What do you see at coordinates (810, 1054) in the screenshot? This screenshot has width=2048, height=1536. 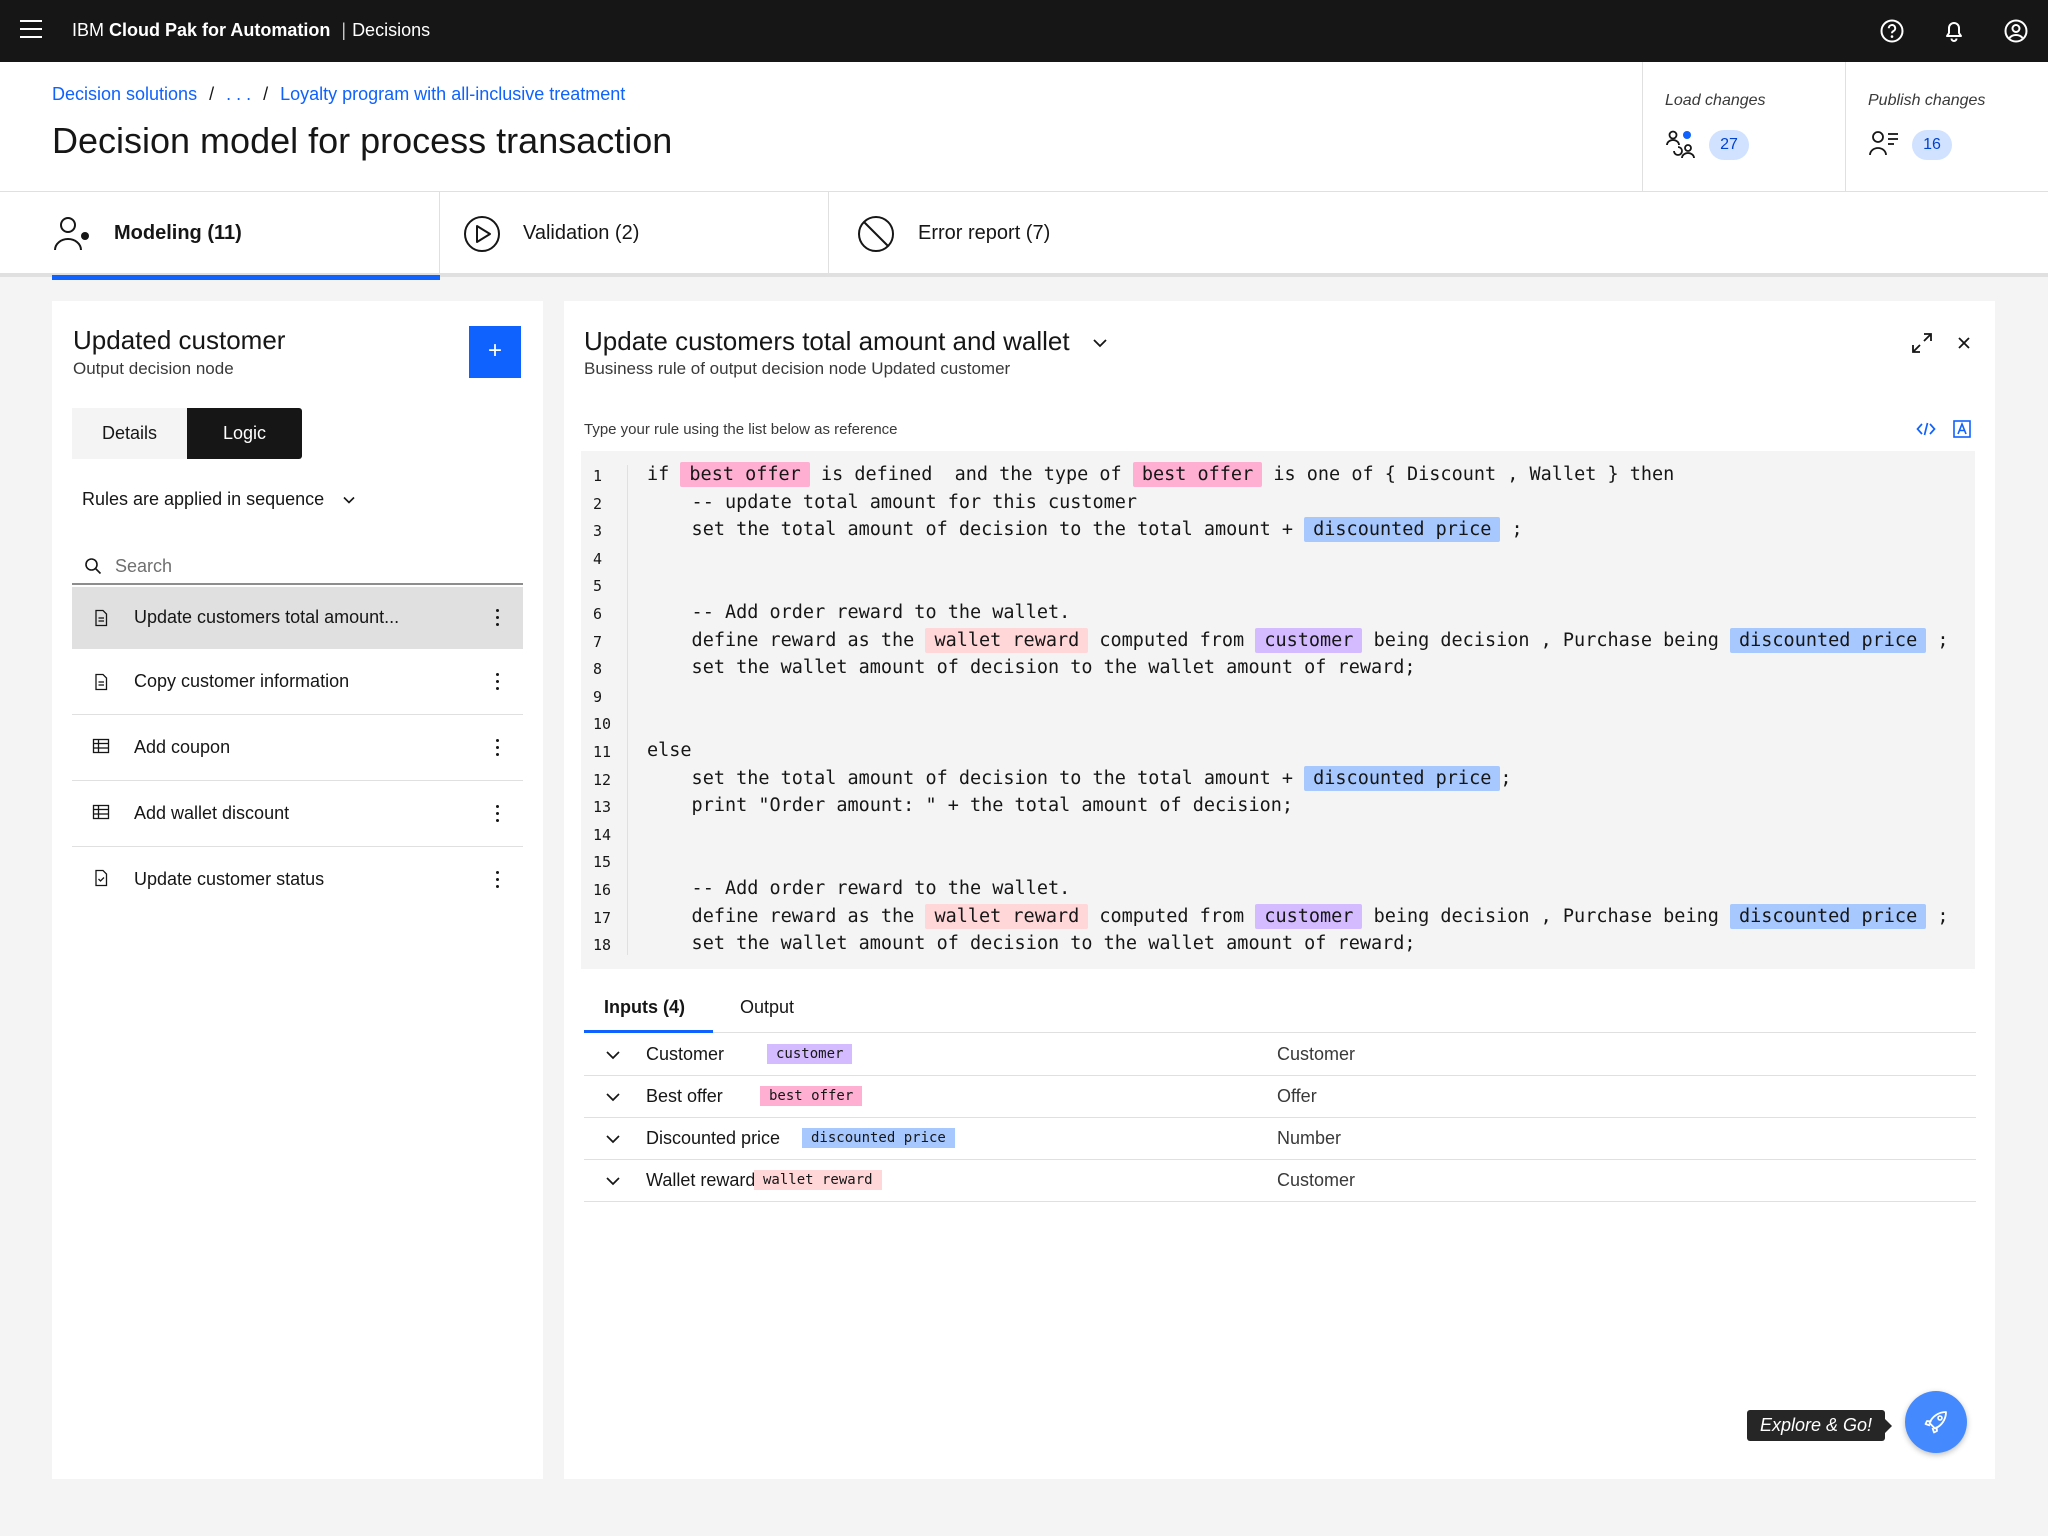 I see `input-variable-tag: customer` at bounding box center [810, 1054].